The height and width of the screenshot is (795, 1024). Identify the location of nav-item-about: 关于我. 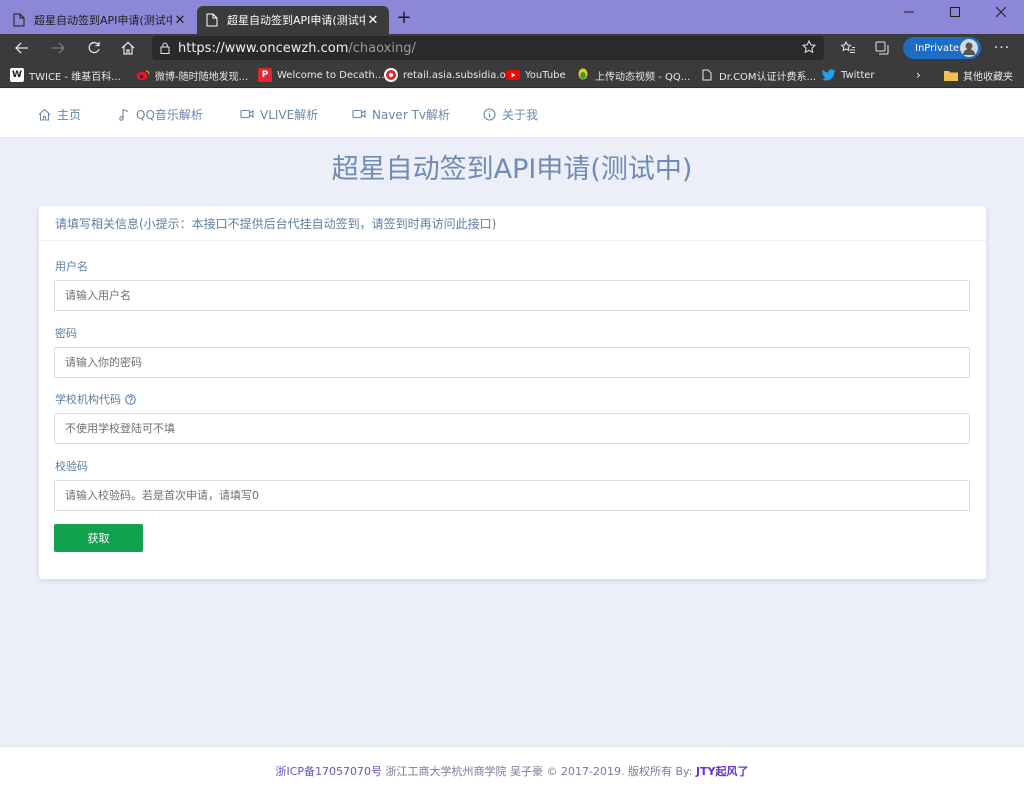
(510, 114).